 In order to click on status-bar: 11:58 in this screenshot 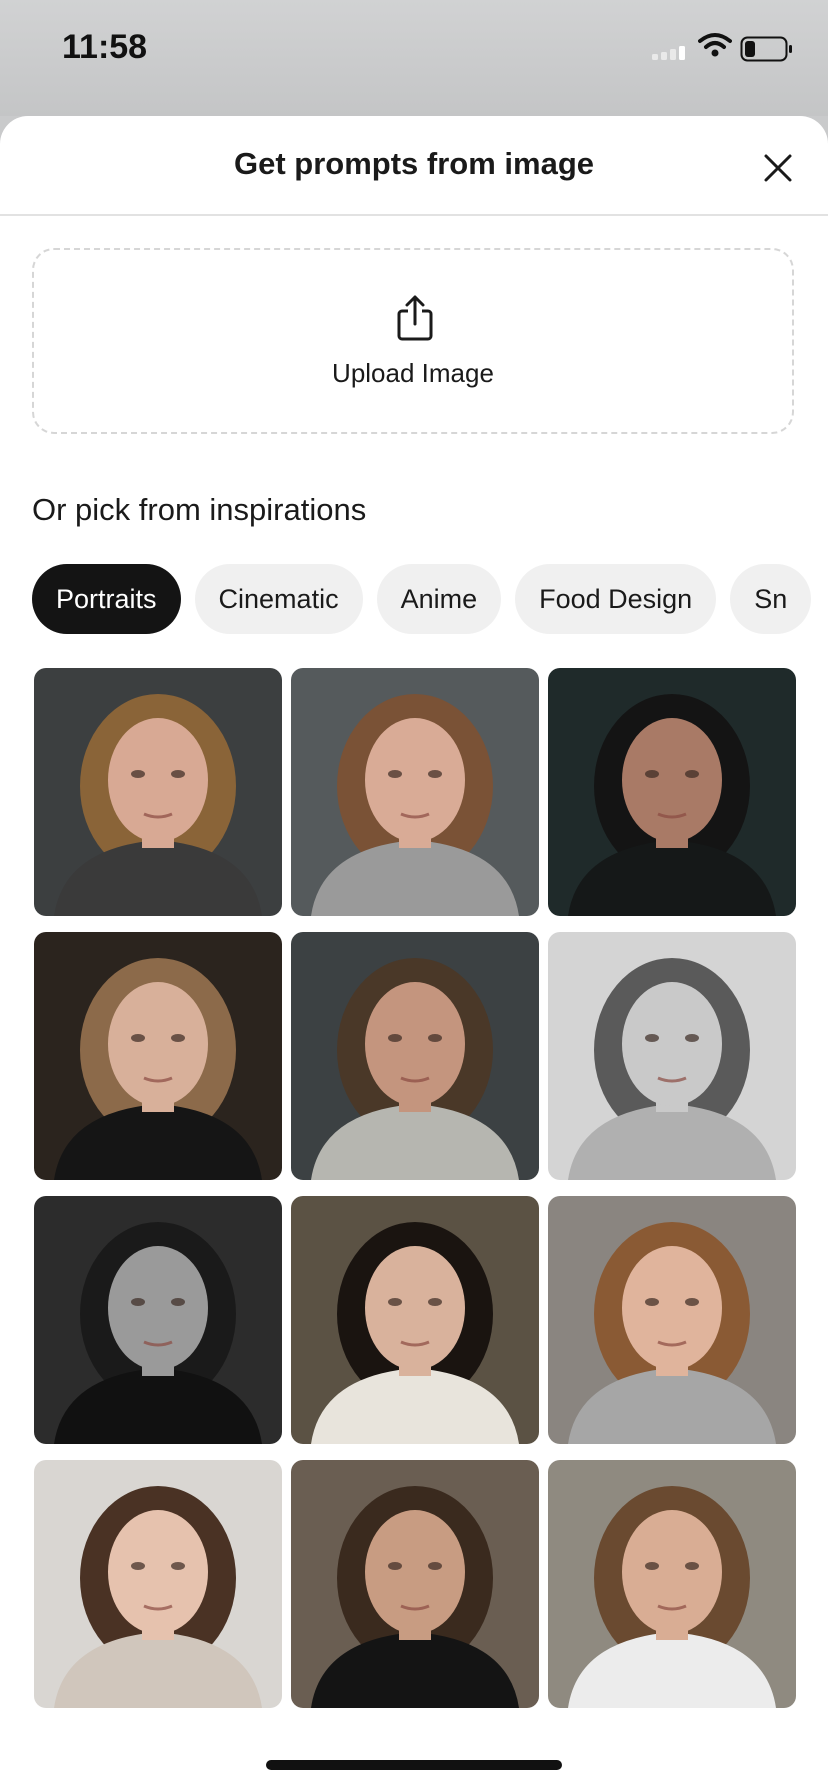, I will do `click(414, 58)`.